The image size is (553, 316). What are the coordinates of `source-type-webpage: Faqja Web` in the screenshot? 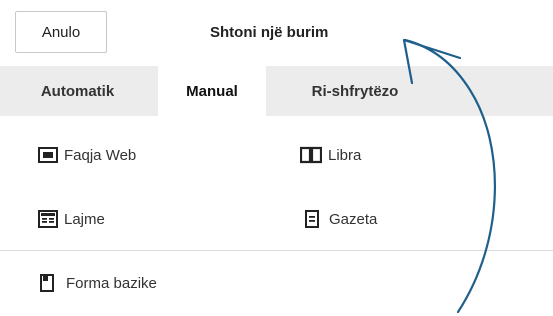 It's located at (87, 155).